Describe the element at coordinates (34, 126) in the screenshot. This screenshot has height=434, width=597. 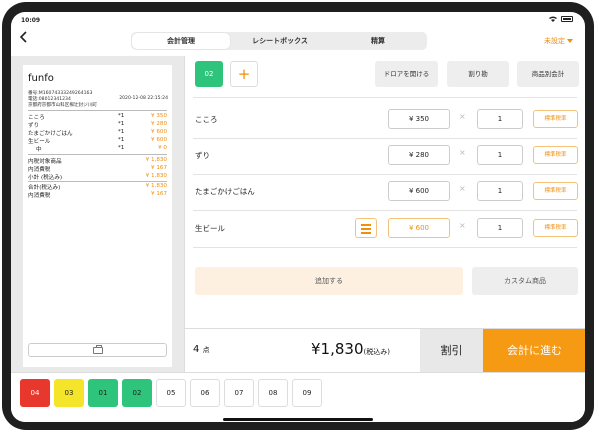
I see `receipt-item-name: ずり` at that location.